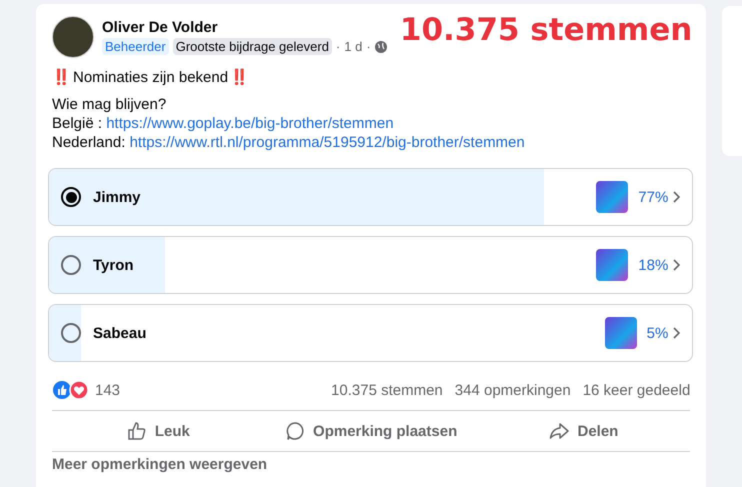 The height and width of the screenshot is (487, 742). Describe the element at coordinates (657, 333) in the screenshot. I see `vote-percentage: 5%` at that location.